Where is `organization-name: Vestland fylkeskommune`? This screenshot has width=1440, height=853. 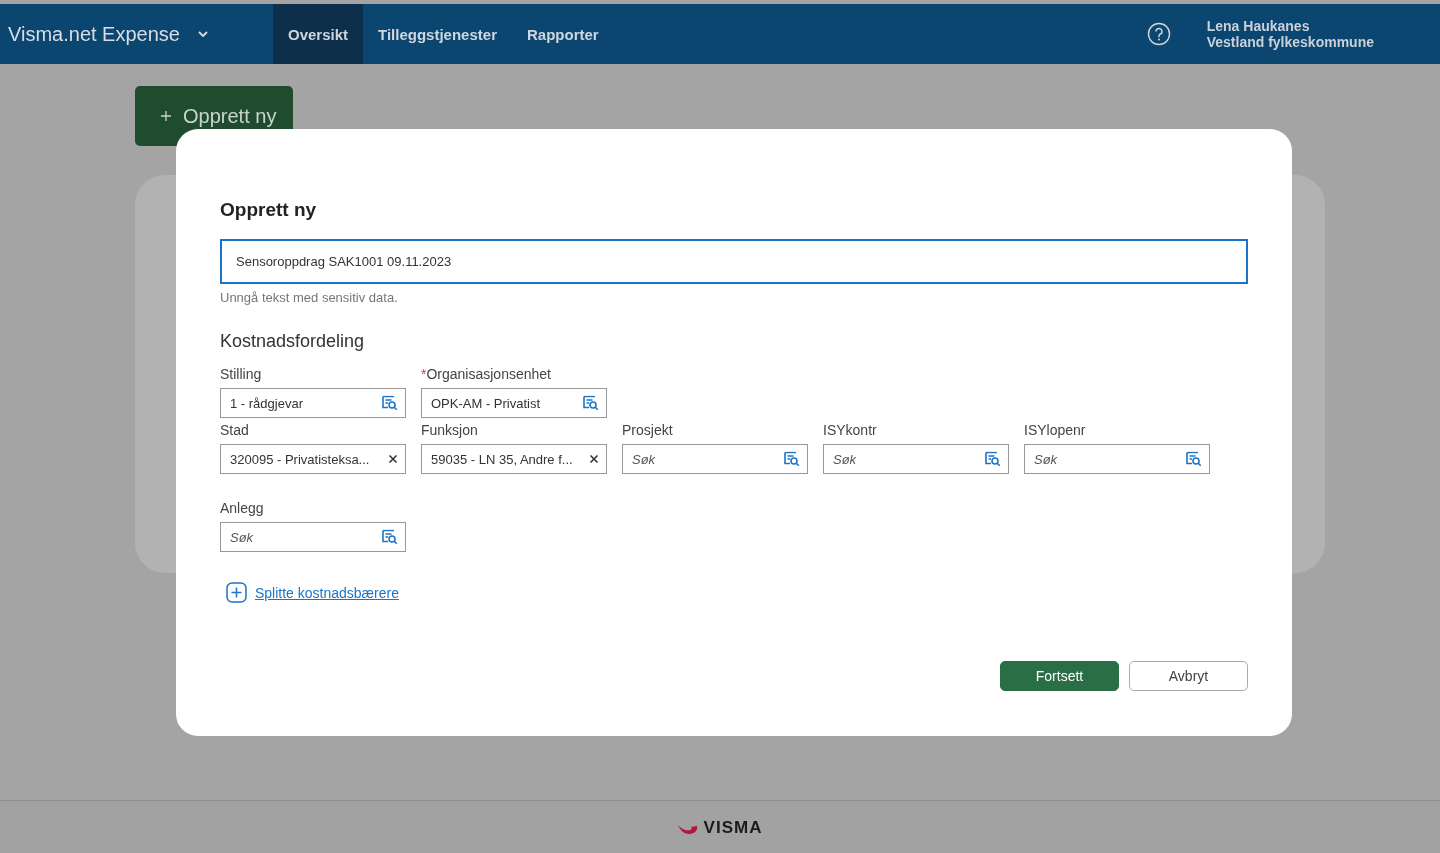
organization-name: Vestland fylkeskommune is located at coordinates (1290, 42).